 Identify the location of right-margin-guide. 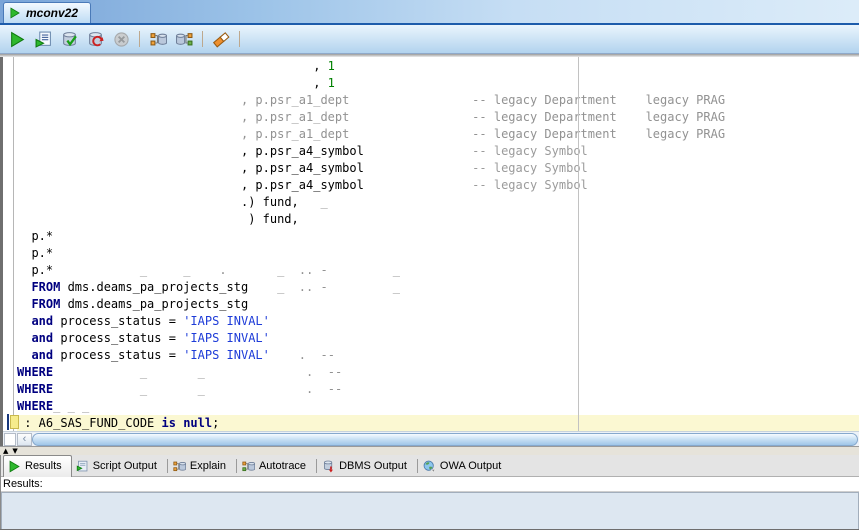
(578, 244).